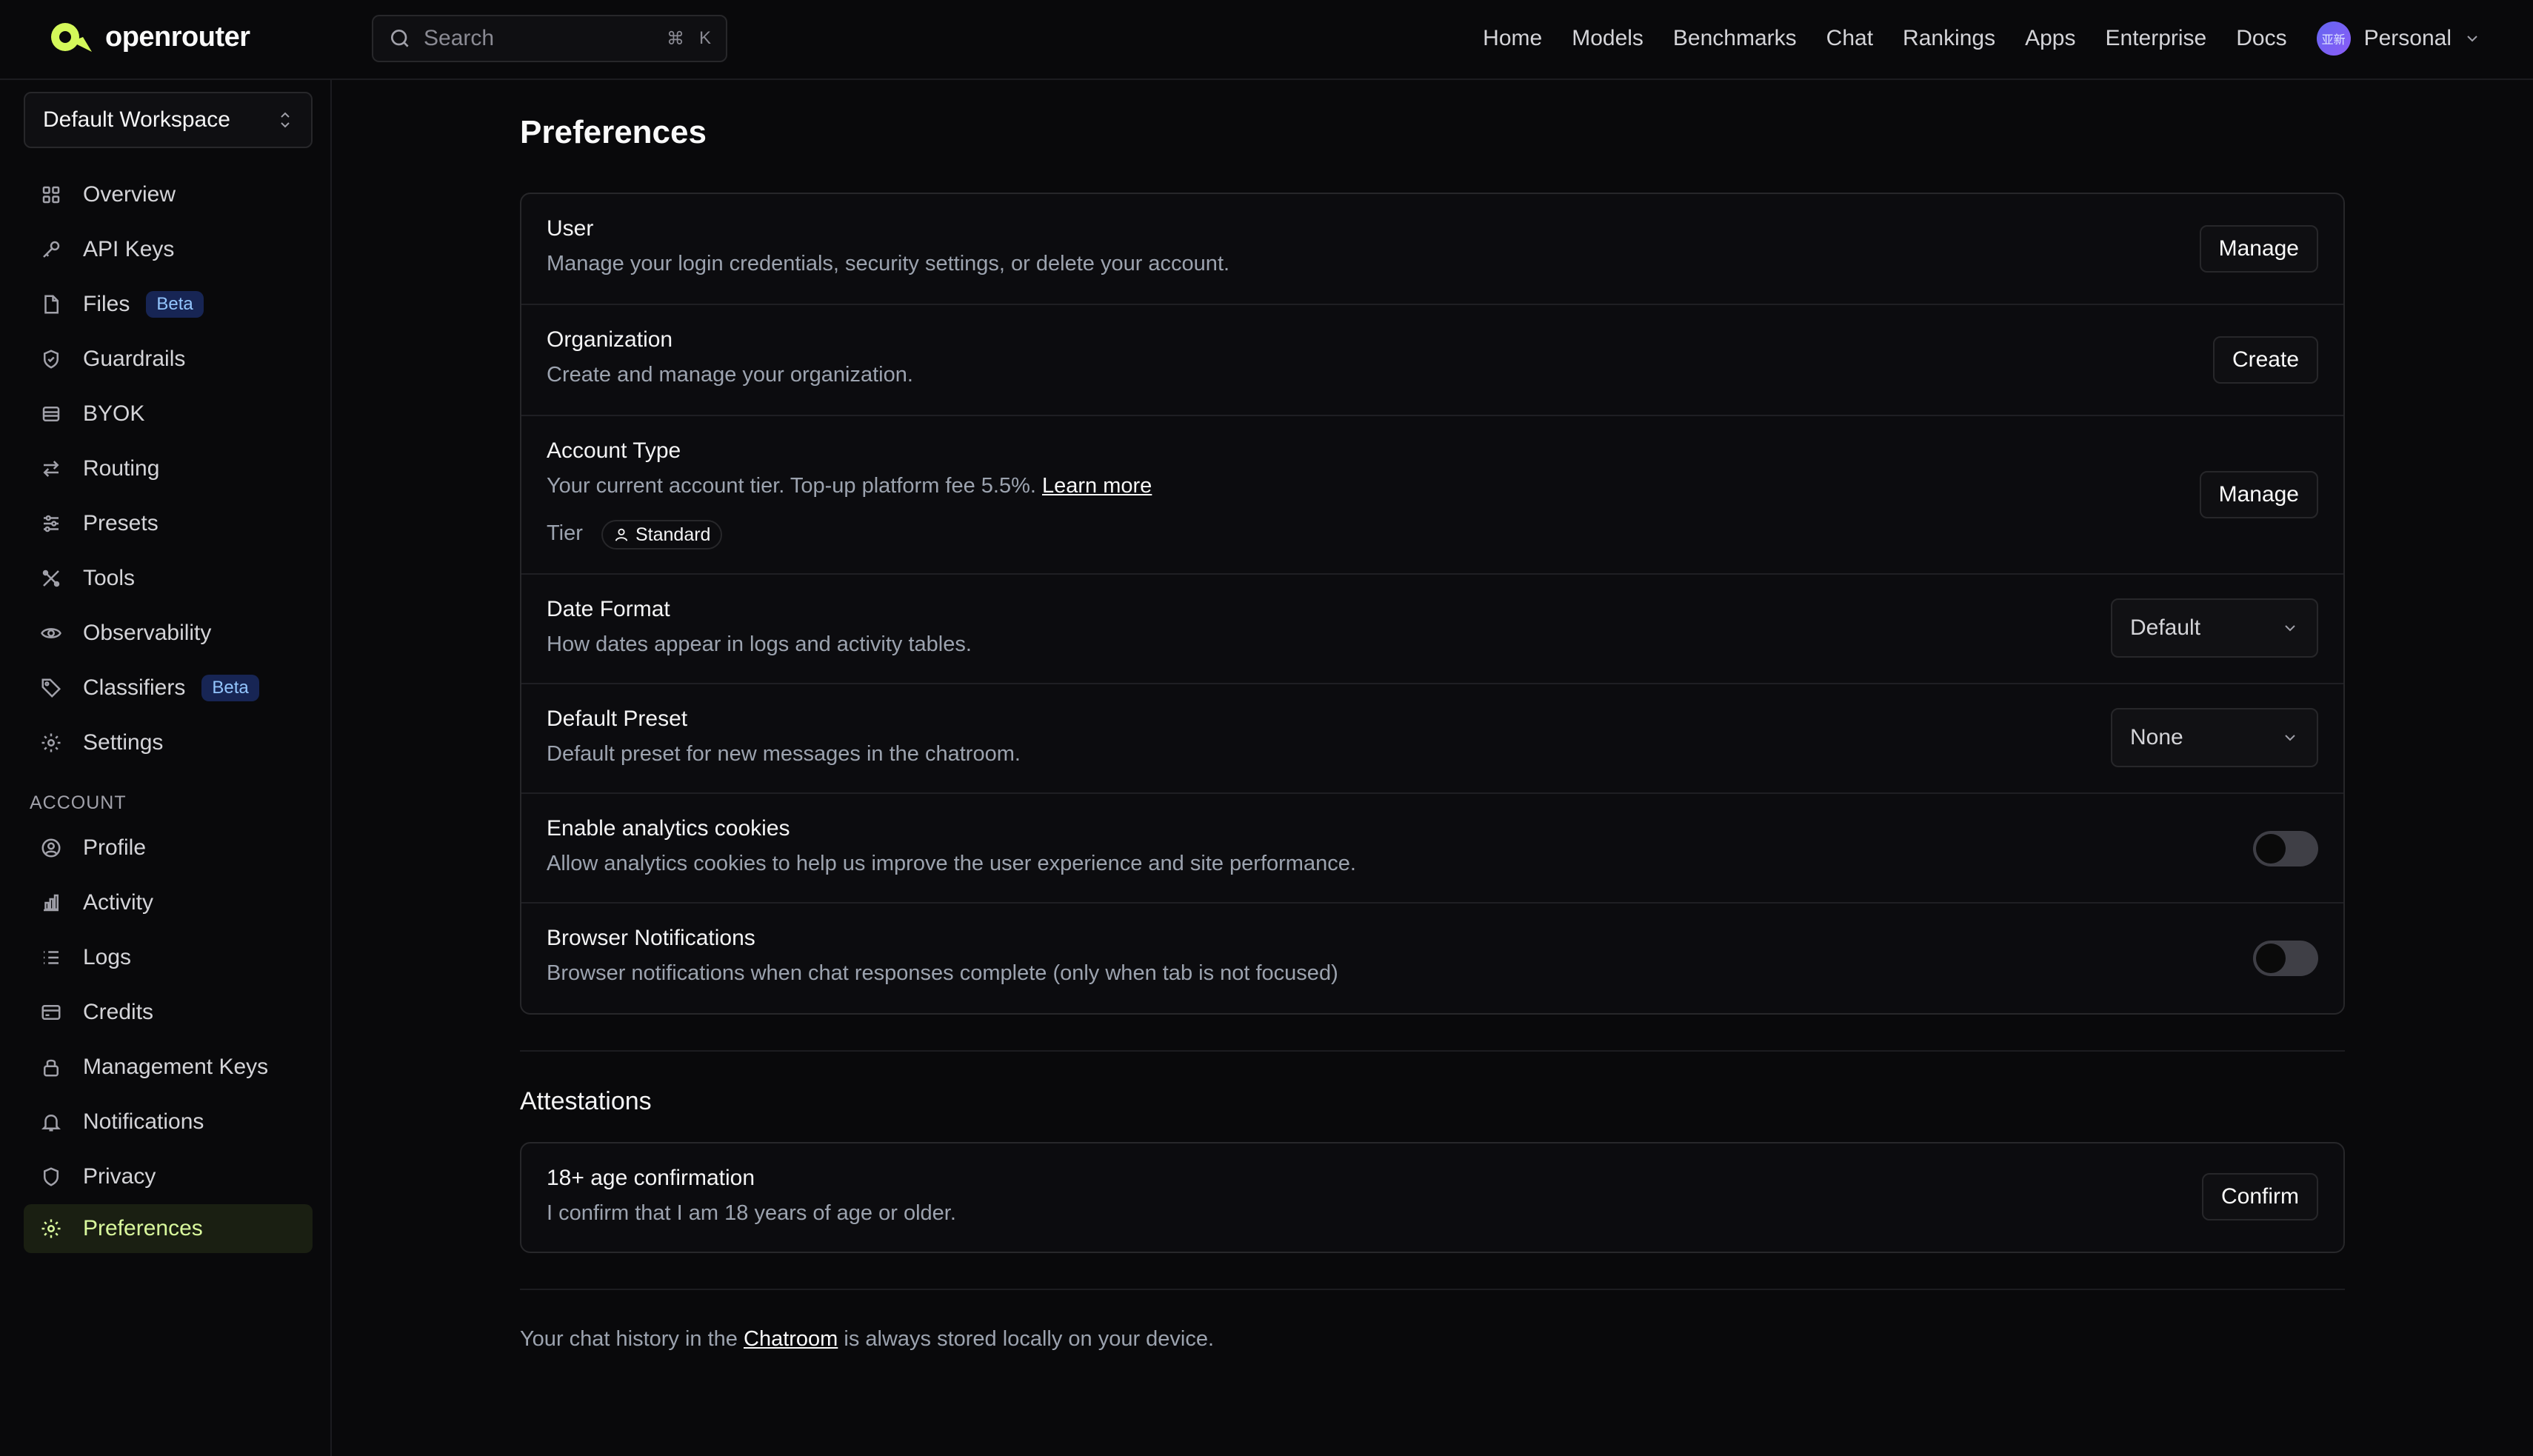  What do you see at coordinates (51, 1068) in the screenshot?
I see `lock-icon` at bounding box center [51, 1068].